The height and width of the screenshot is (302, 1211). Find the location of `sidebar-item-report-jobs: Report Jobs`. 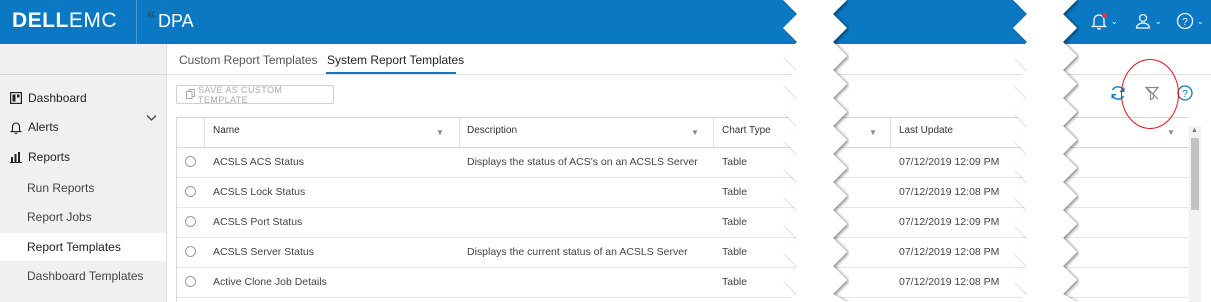

sidebar-item-report-jobs: Report Jobs is located at coordinates (83, 217).